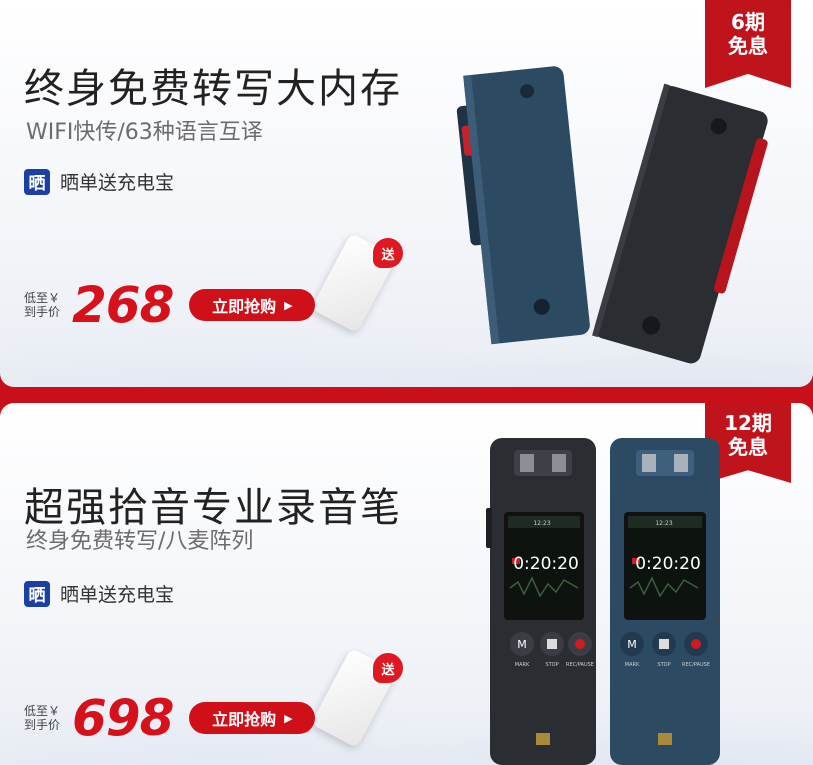  I want to click on badge-line-2: 免息, so click(748, 46).